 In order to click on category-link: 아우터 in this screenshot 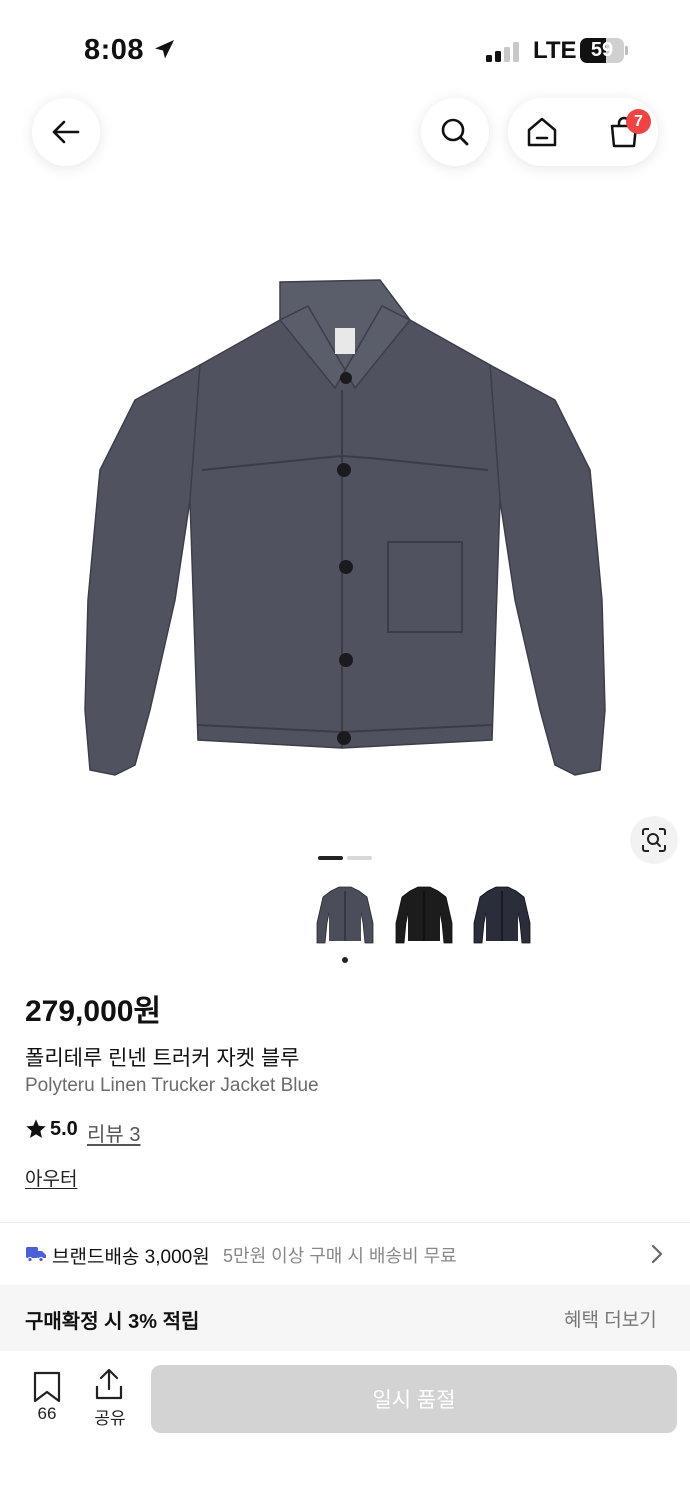, I will do `click(51, 1177)`.